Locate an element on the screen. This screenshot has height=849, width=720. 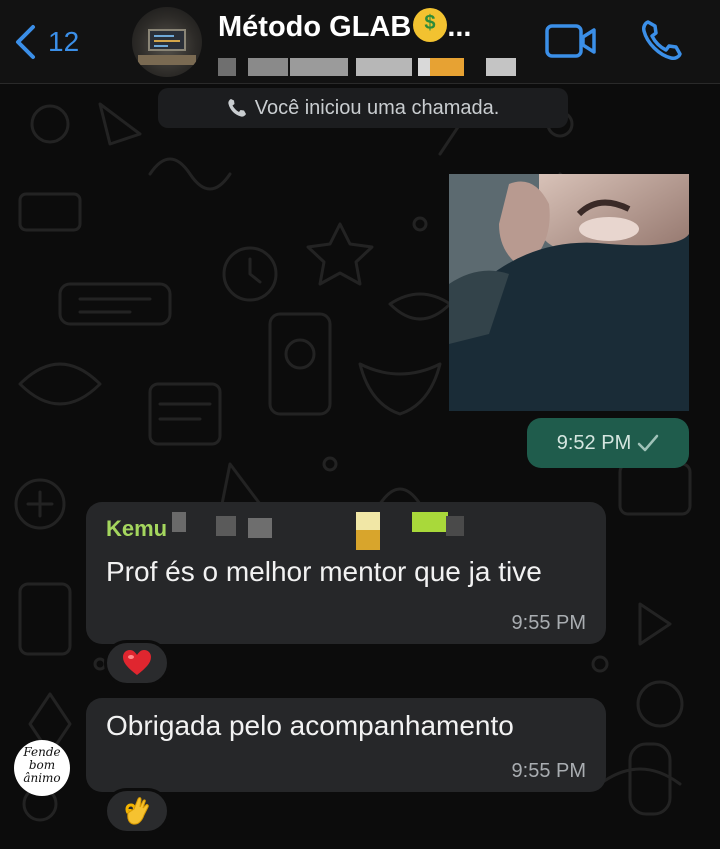
video-camera-icon is located at coordinates (570, 41).